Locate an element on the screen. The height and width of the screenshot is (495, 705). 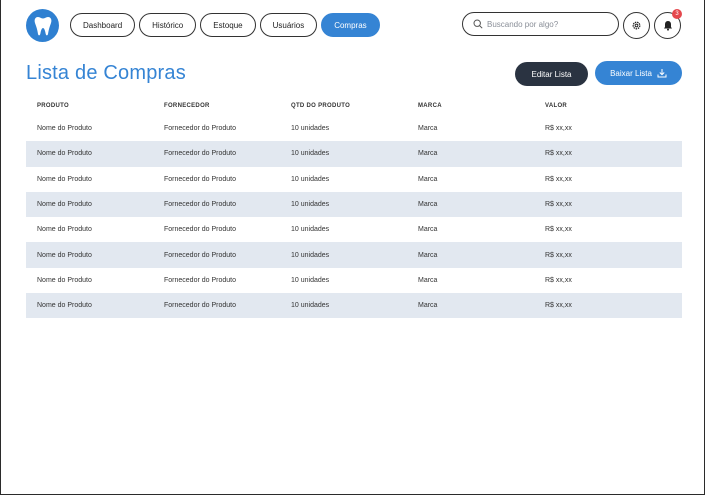
nav-usuarios: Usuários is located at coordinates (288, 25).